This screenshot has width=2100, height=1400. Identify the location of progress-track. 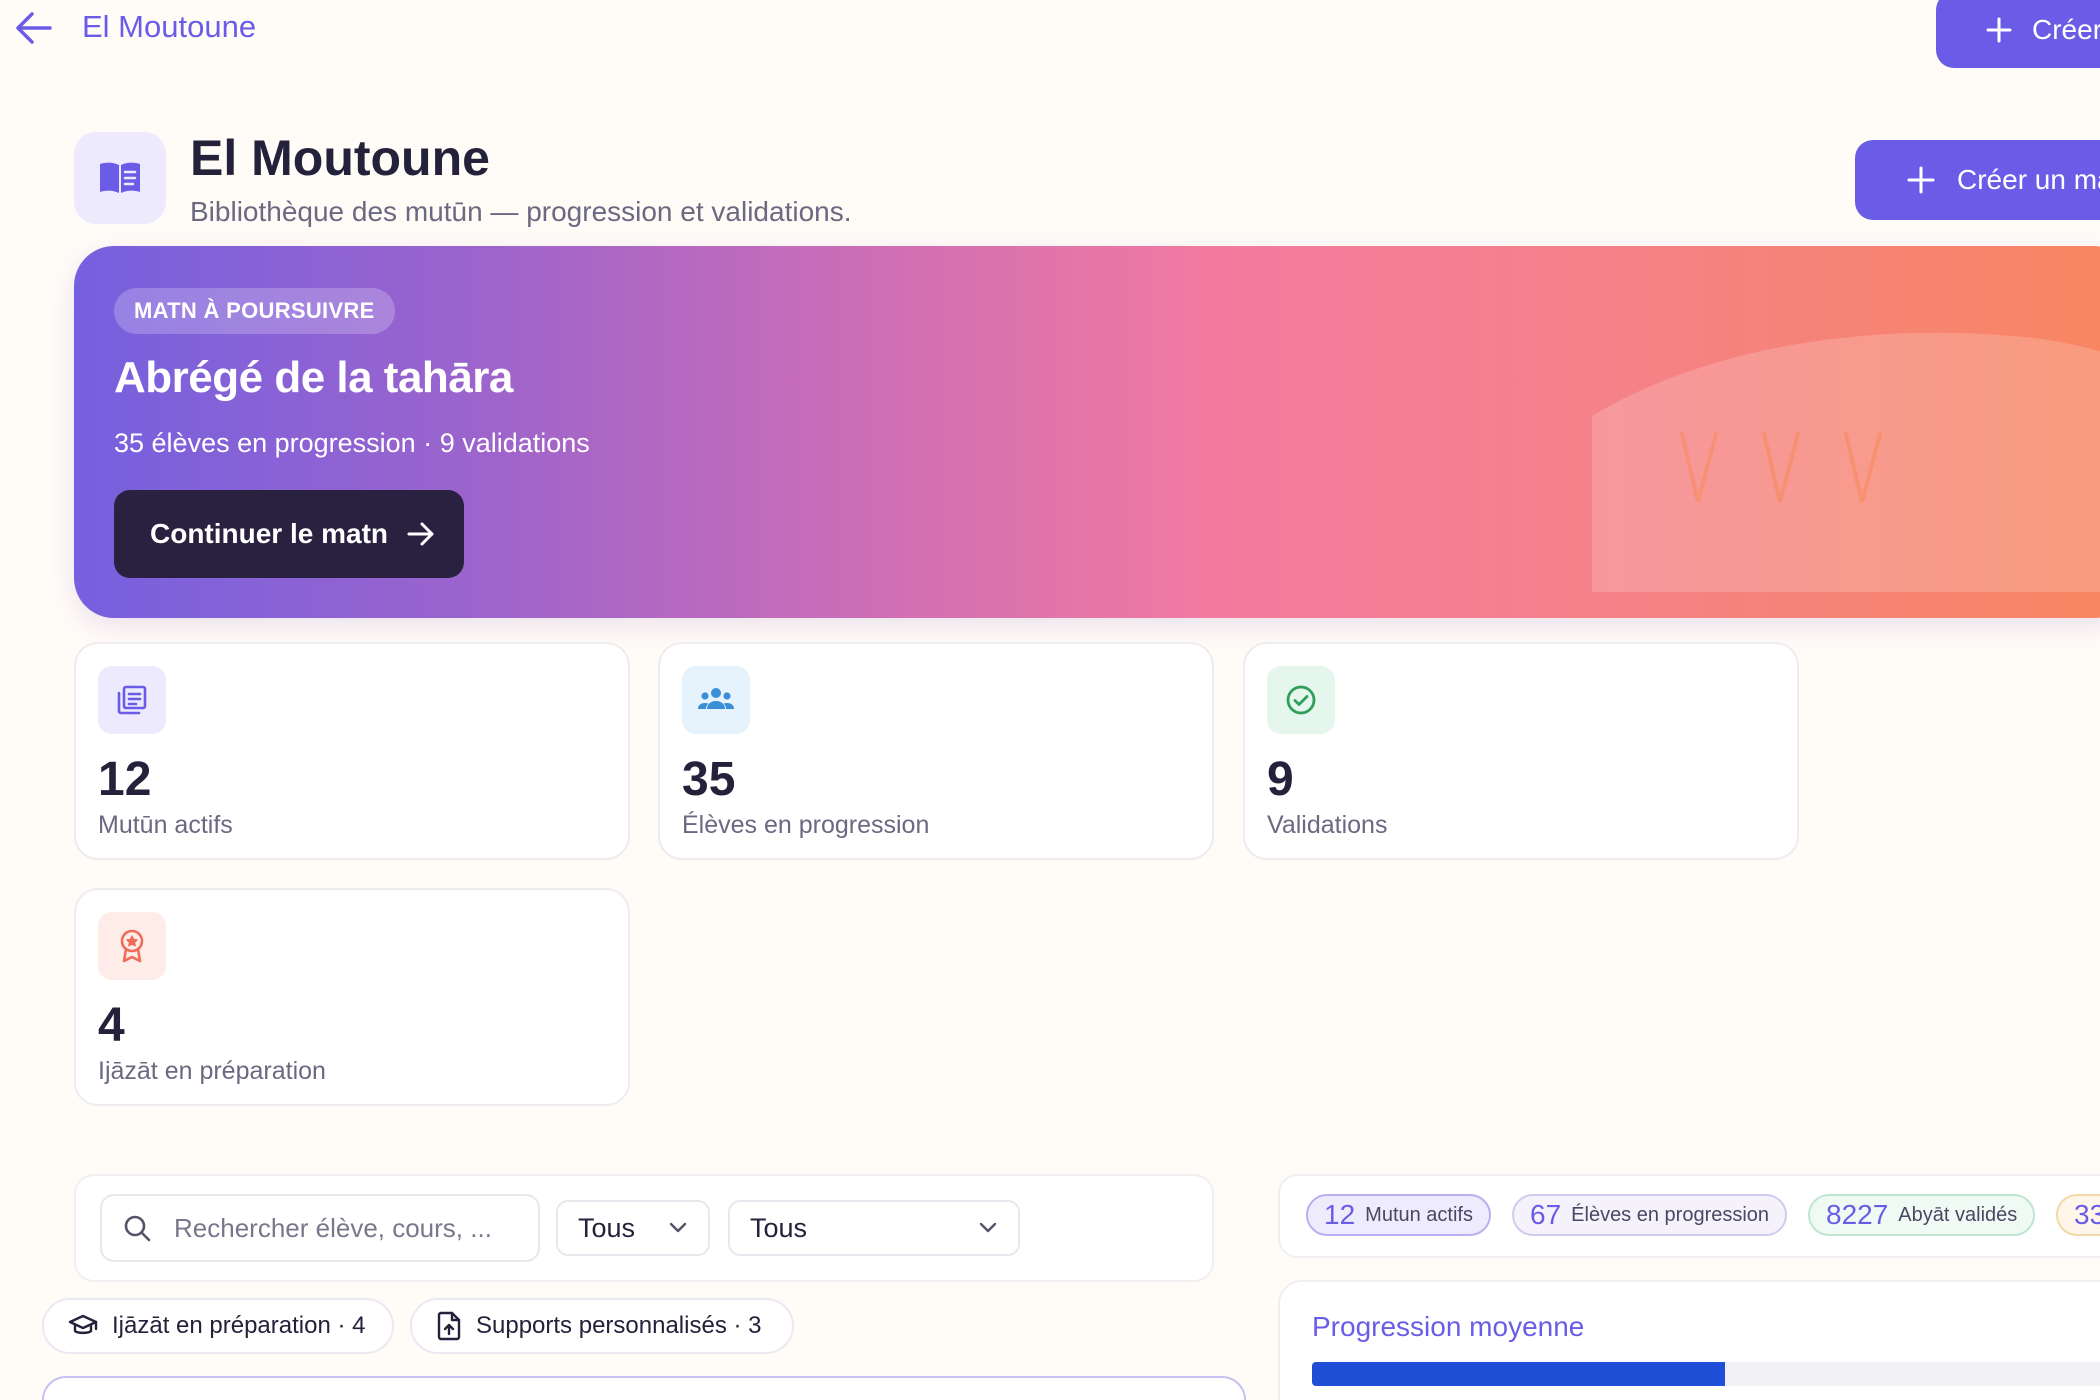
(1706, 1374).